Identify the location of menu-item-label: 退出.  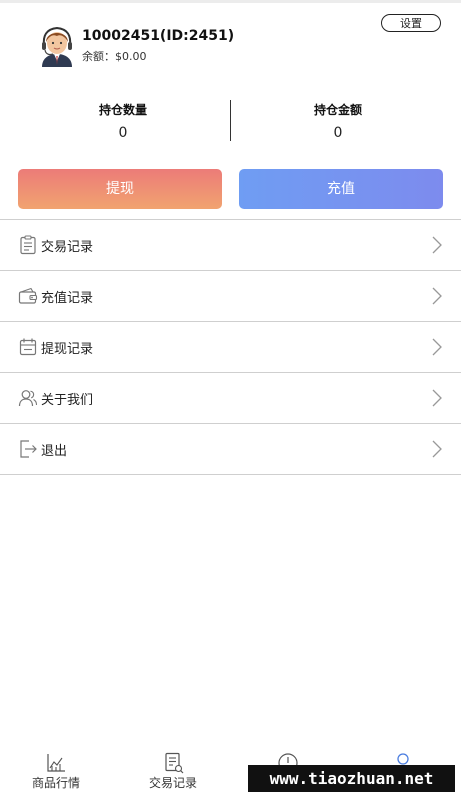
(54, 451).